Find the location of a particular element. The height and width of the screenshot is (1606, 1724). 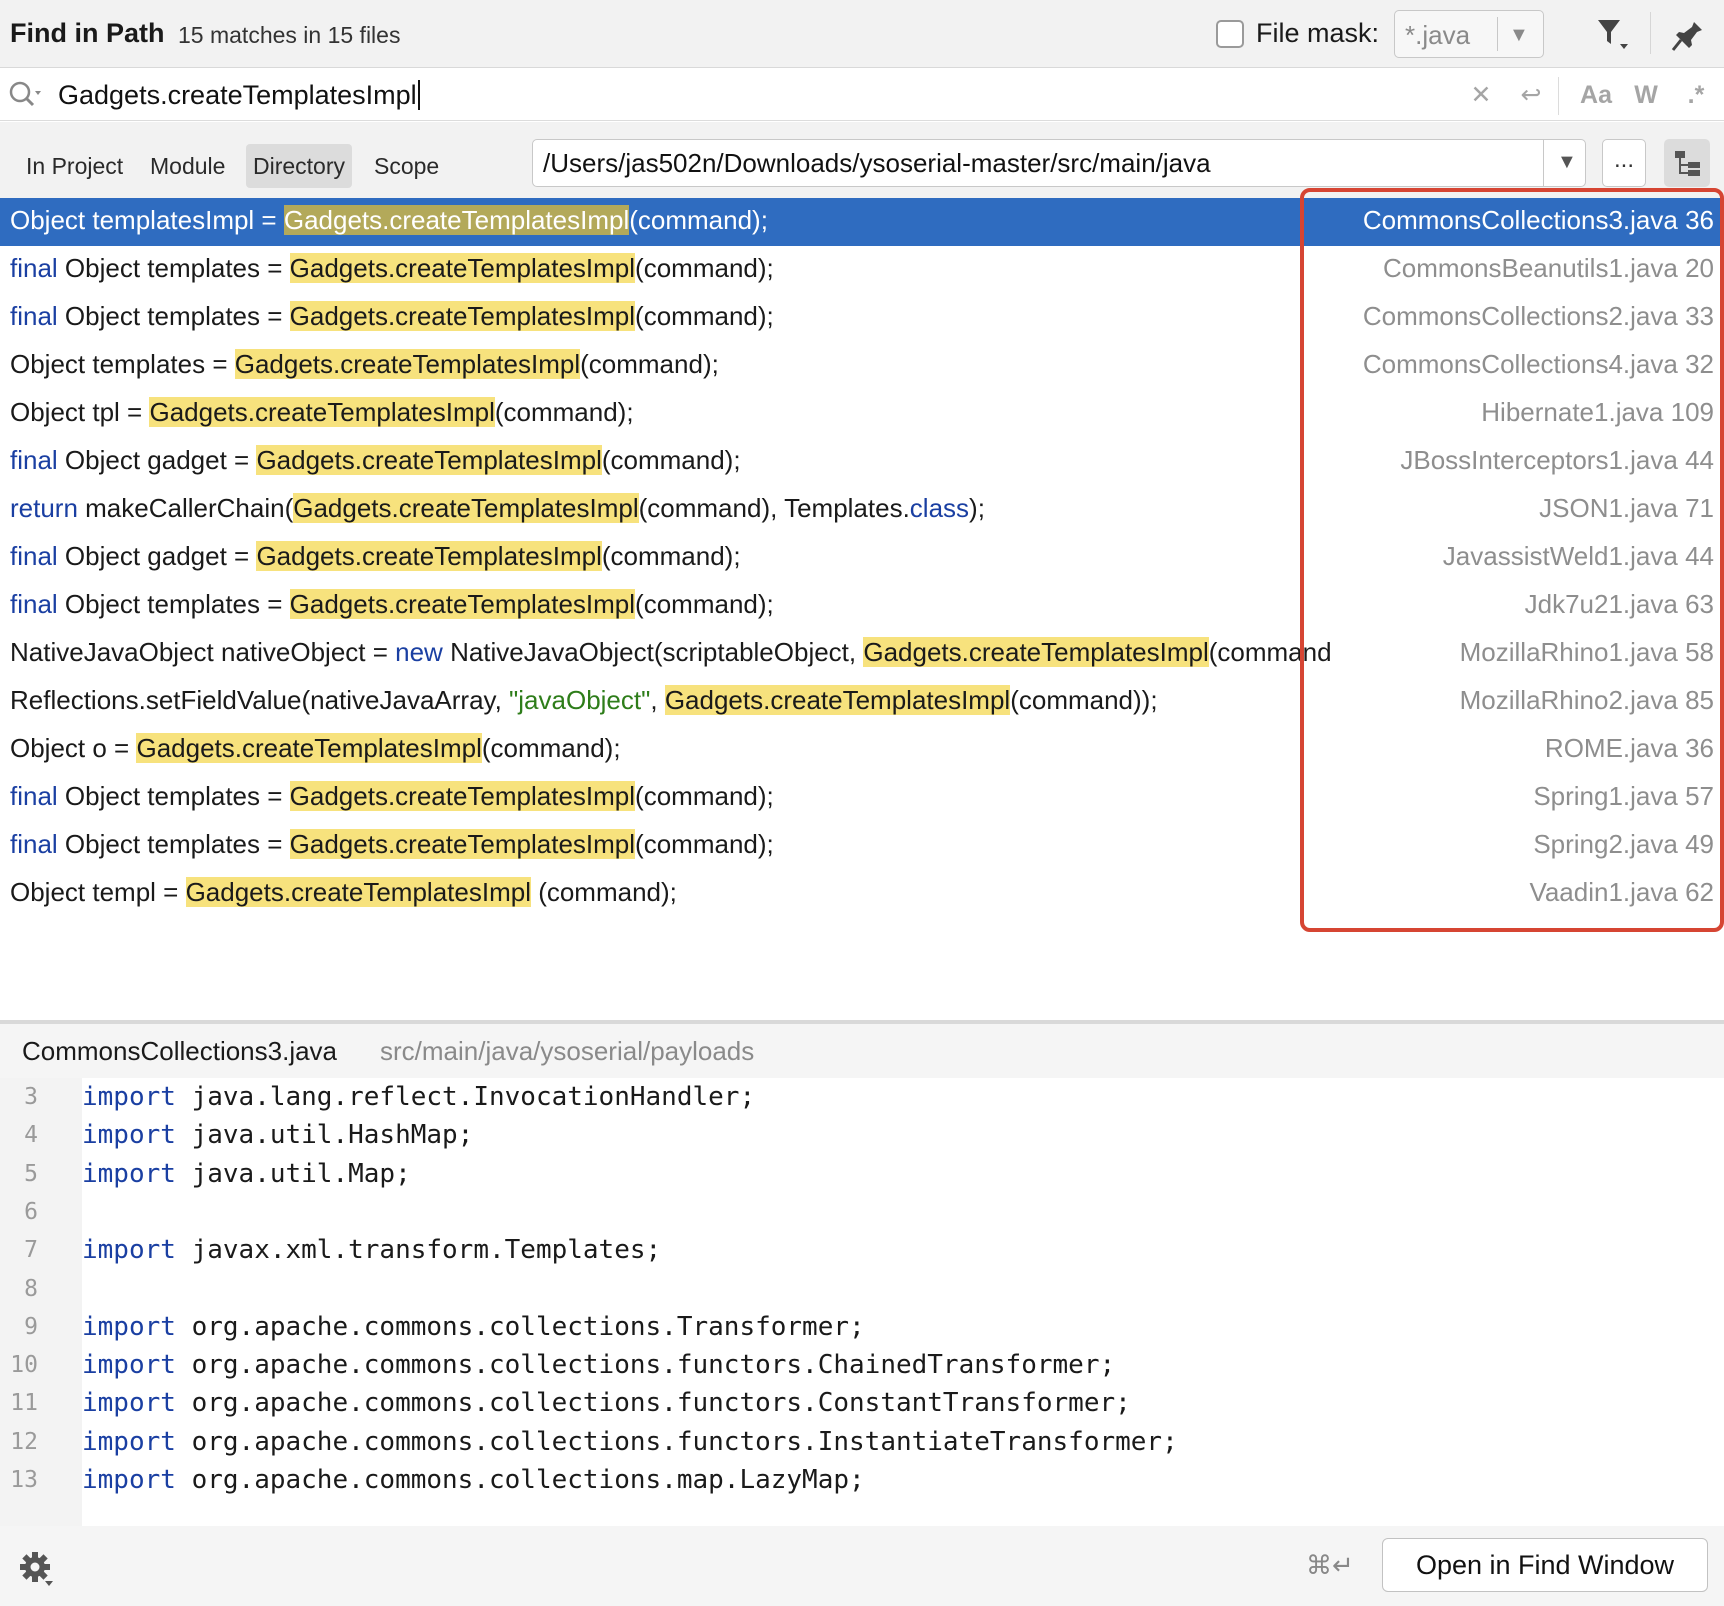

file-mask-value: *.java is located at coordinates (1438, 35).